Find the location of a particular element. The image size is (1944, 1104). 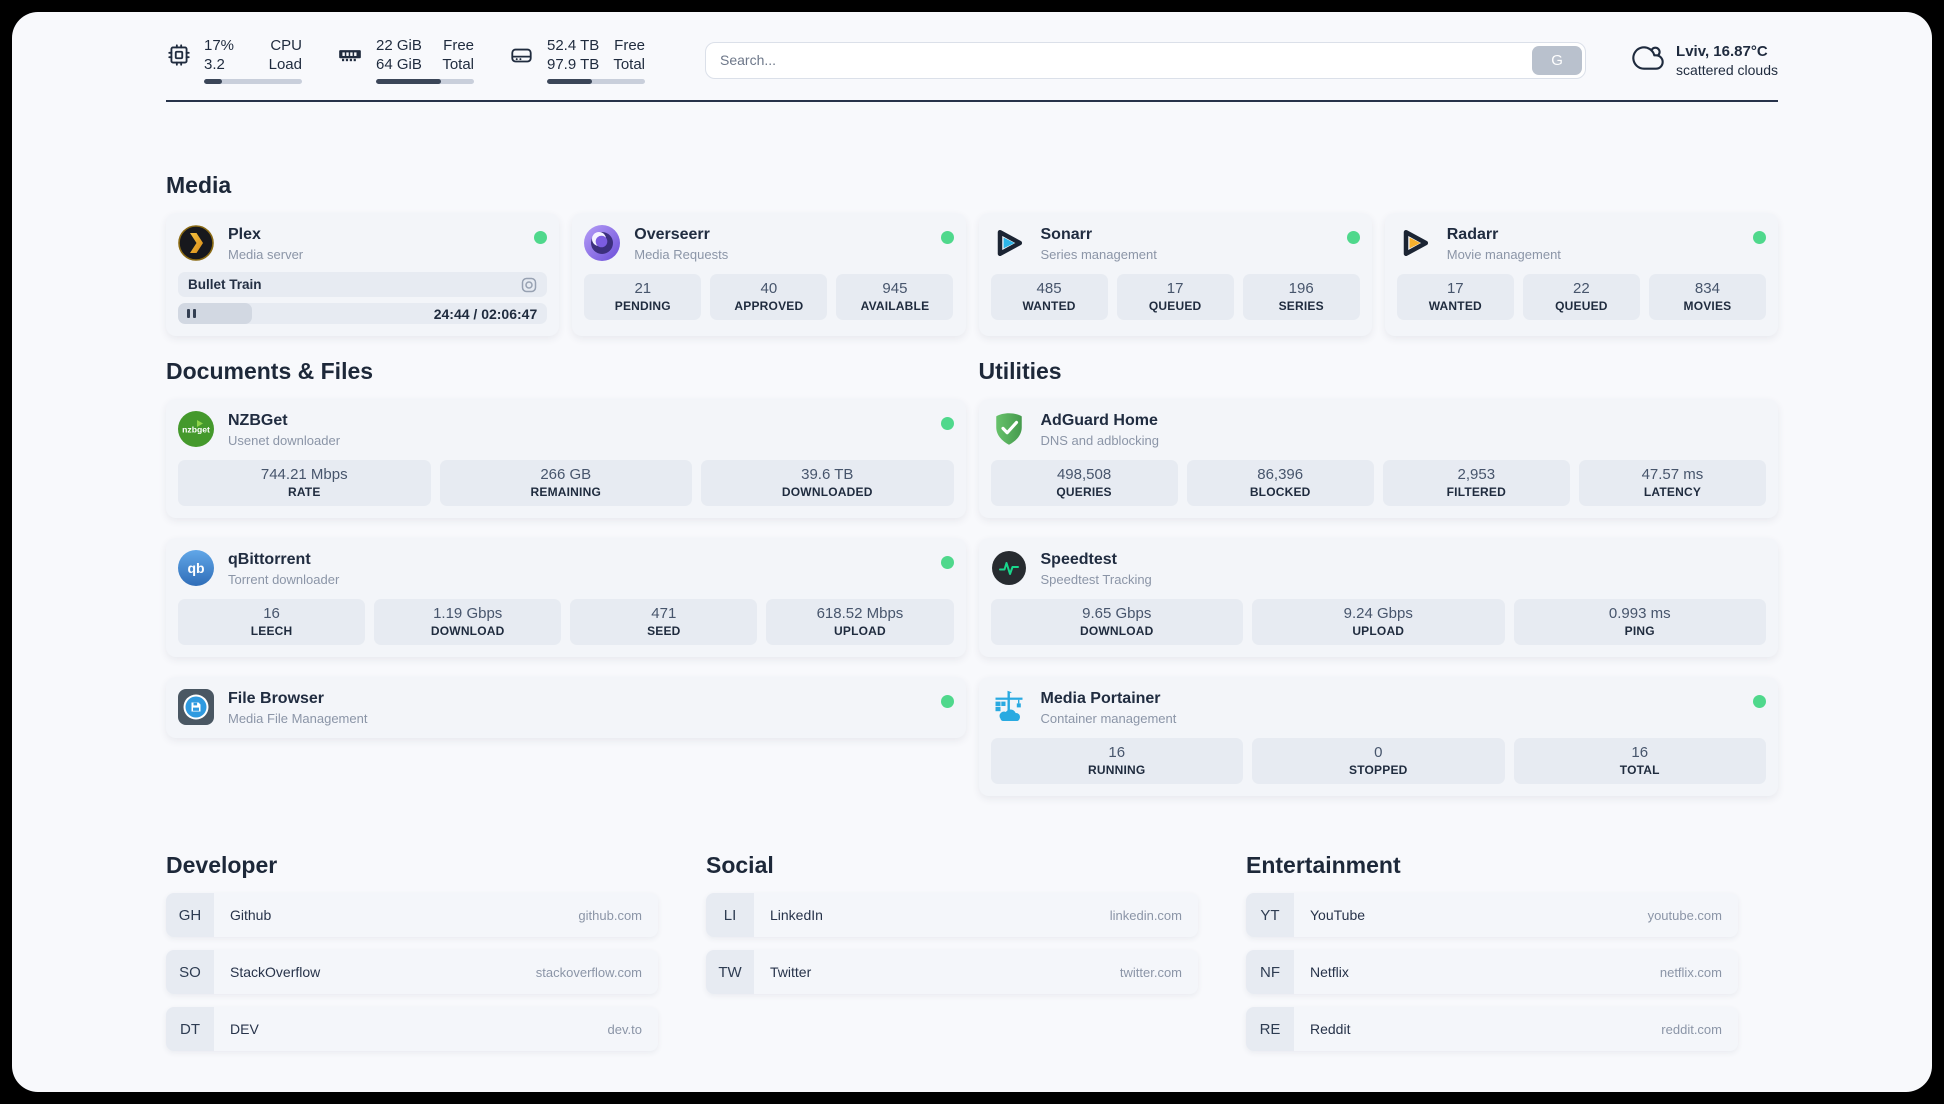

stat-download: 1.19 Gbps DOWNLOAD is located at coordinates (468, 622).